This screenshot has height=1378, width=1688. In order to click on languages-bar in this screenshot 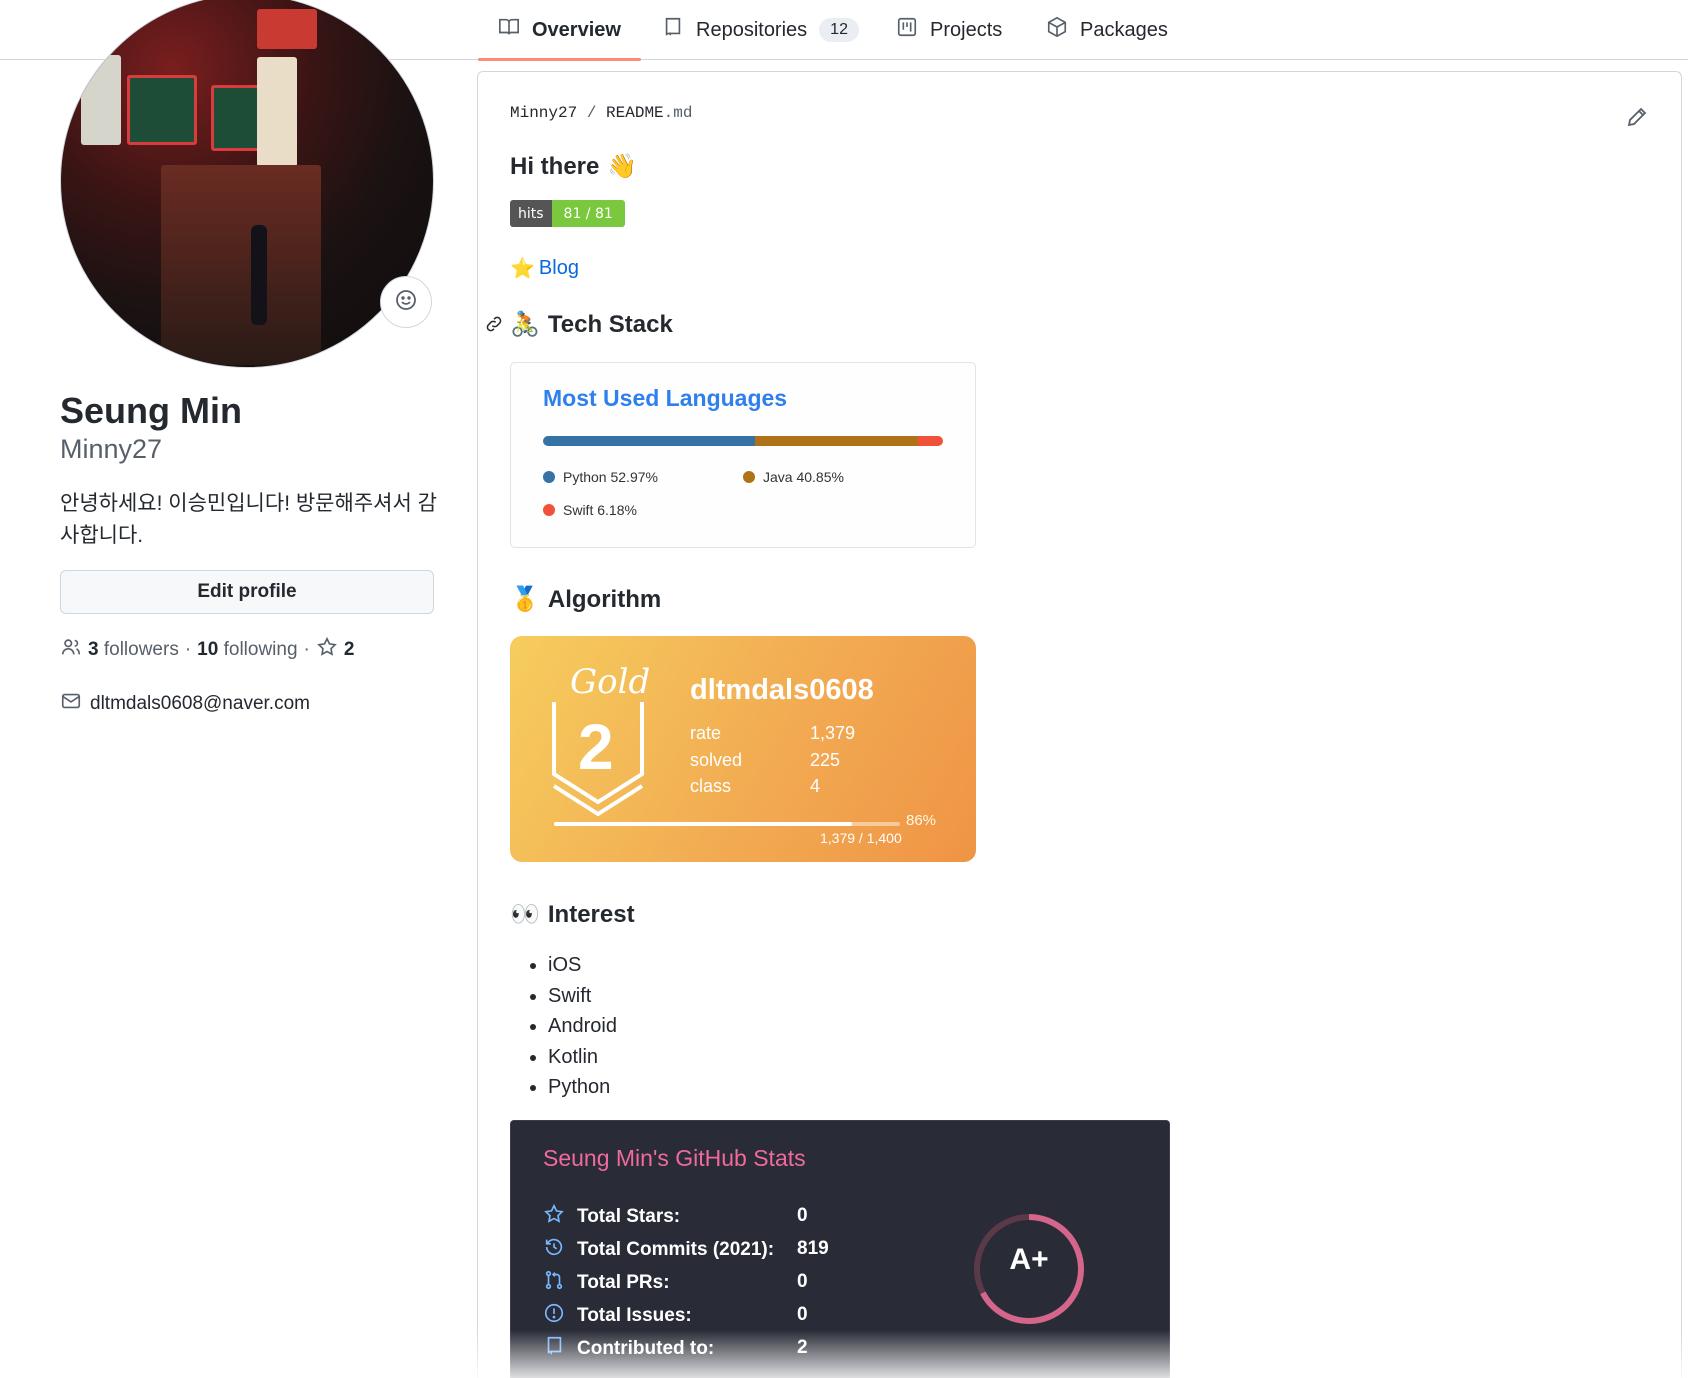, I will do `click(743, 441)`.